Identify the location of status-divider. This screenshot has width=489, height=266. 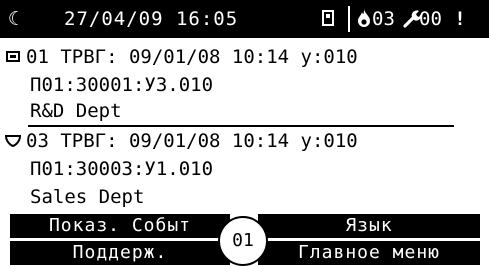
(349, 19).